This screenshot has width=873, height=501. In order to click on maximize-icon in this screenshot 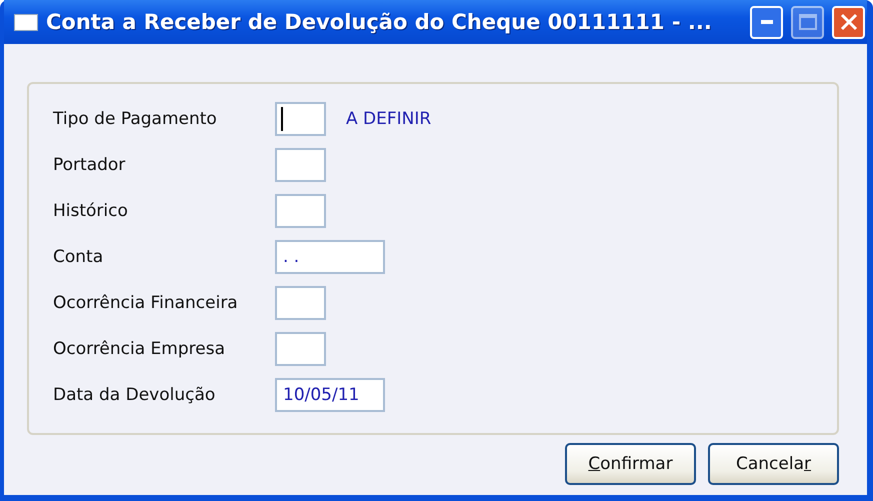, I will do `click(807, 22)`.